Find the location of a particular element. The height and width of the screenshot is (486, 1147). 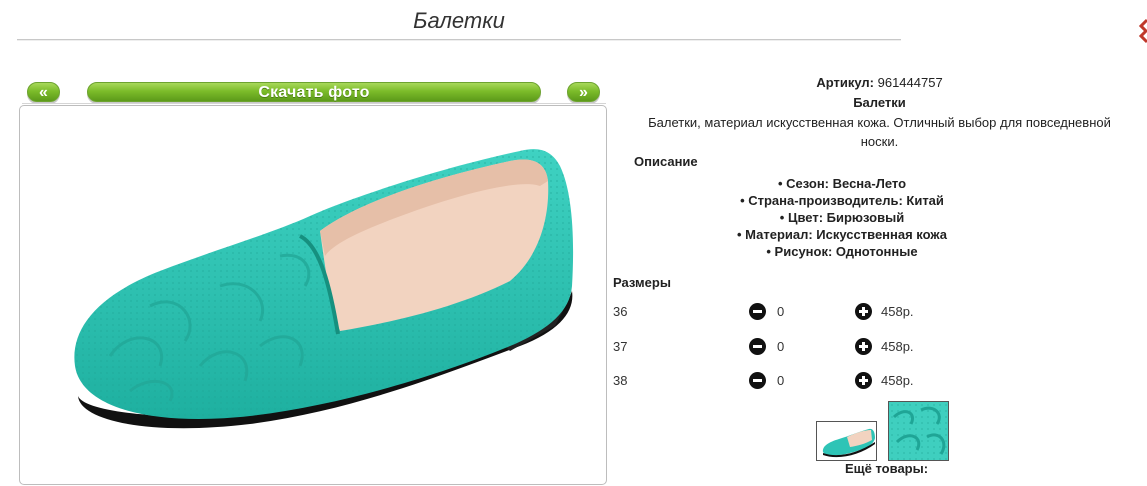

sku-label: Артикул: is located at coordinates (845, 82).